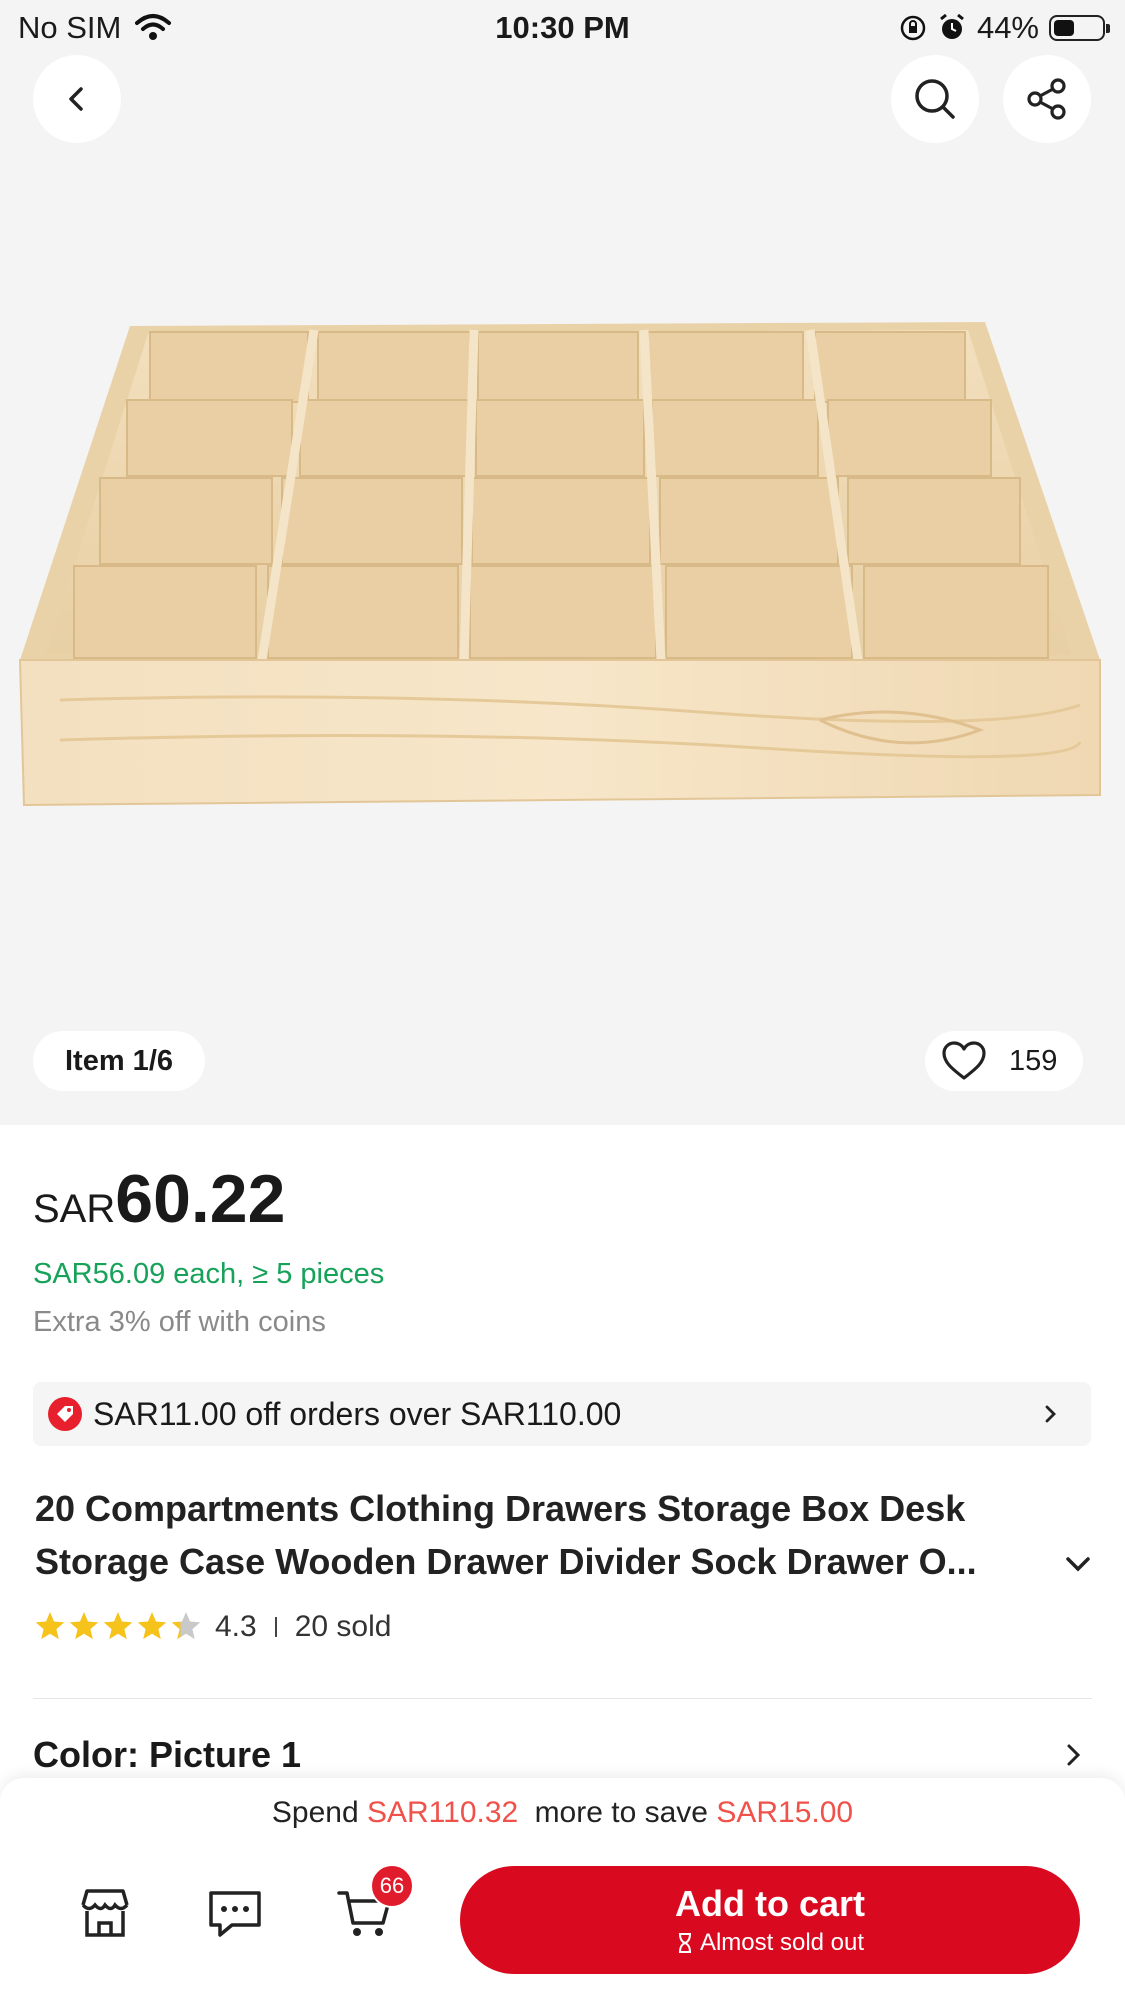 The width and height of the screenshot is (1125, 2000). I want to click on expand-title-icon, so click(1078, 1564).